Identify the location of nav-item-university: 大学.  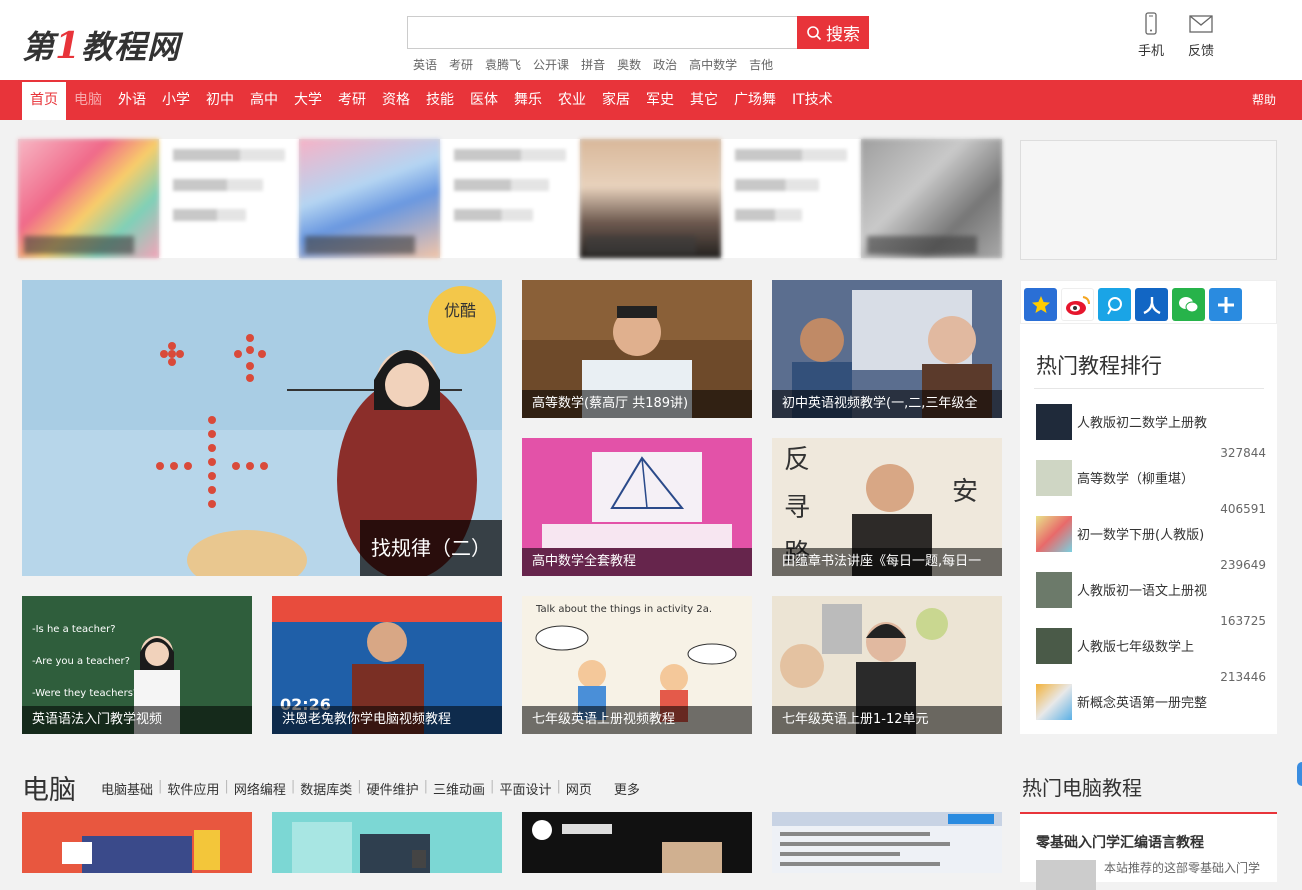
(308, 100).